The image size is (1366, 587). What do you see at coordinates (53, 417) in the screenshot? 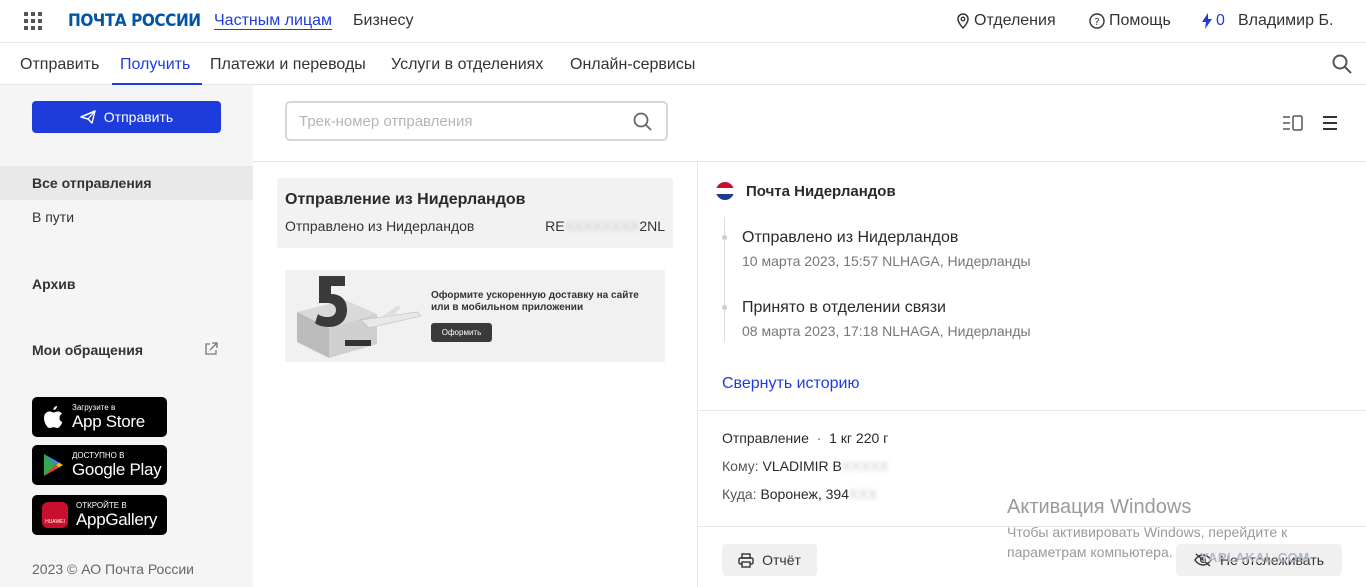
I see `apple-icon` at bounding box center [53, 417].